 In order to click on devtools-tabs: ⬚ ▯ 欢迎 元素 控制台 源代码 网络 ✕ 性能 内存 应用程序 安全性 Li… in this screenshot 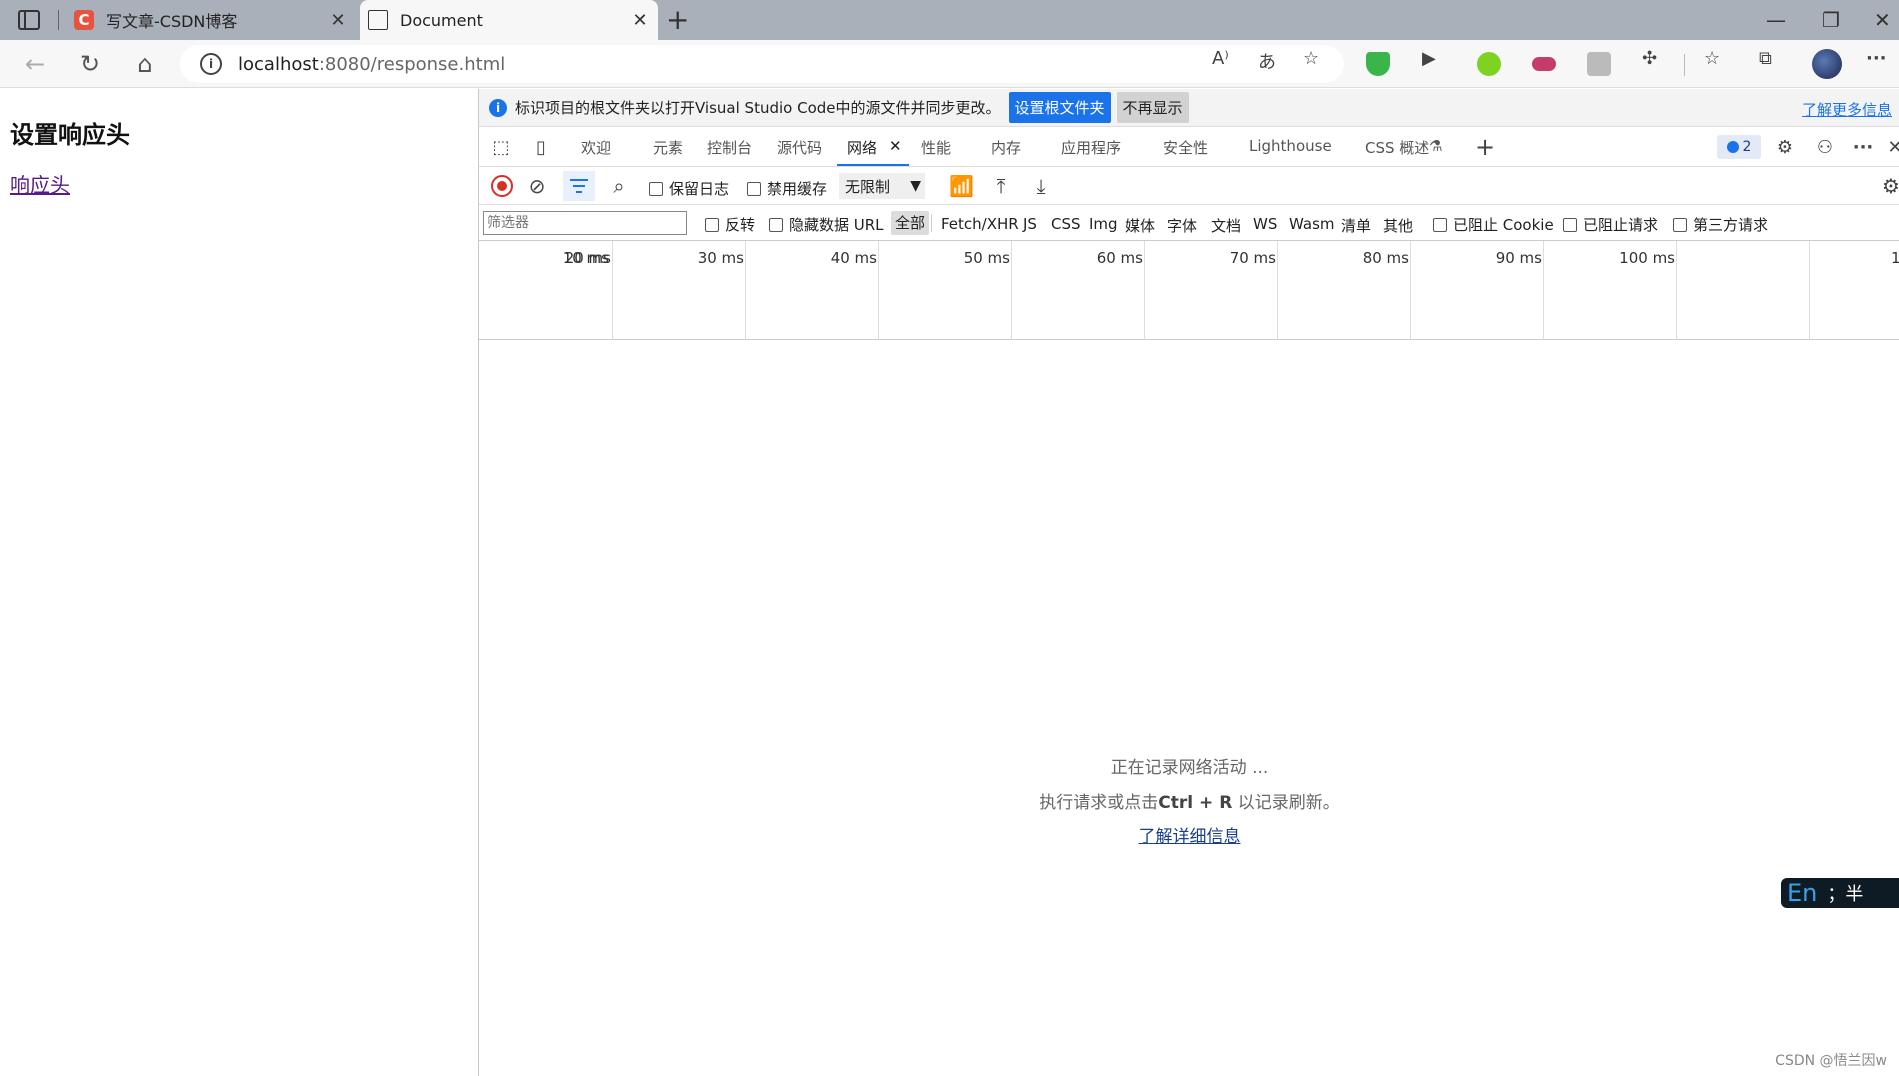, I will do `click(1189, 147)`.